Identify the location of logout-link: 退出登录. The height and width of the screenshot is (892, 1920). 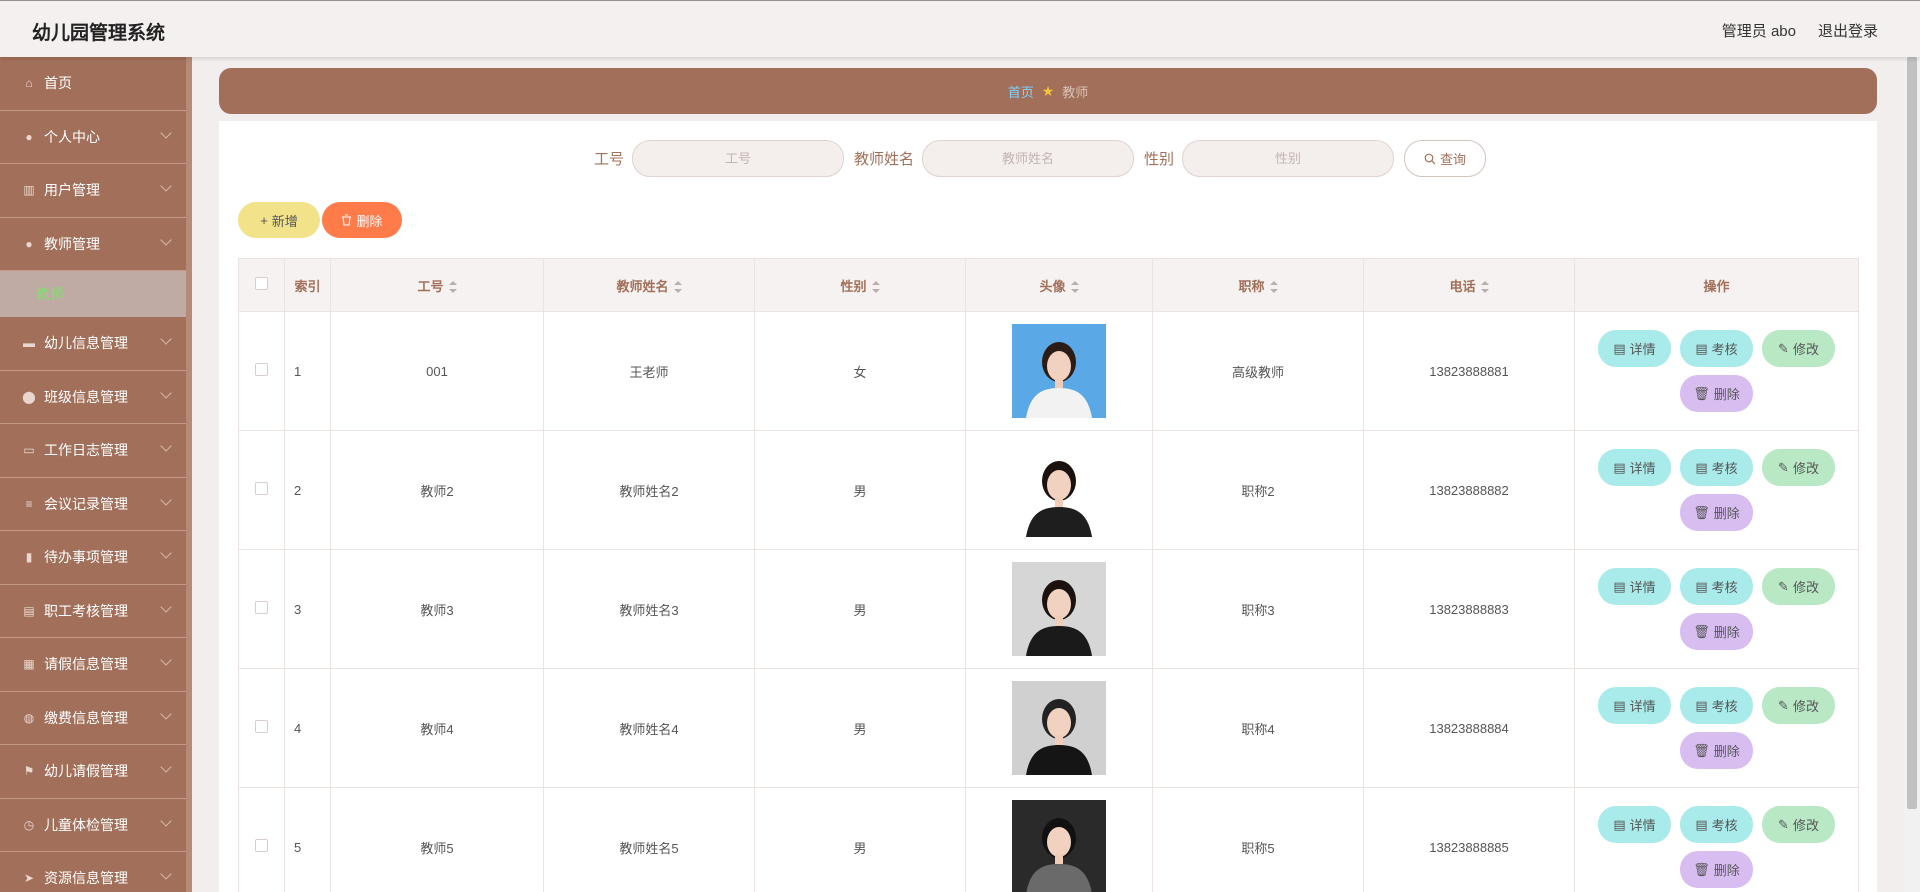
(1848, 30).